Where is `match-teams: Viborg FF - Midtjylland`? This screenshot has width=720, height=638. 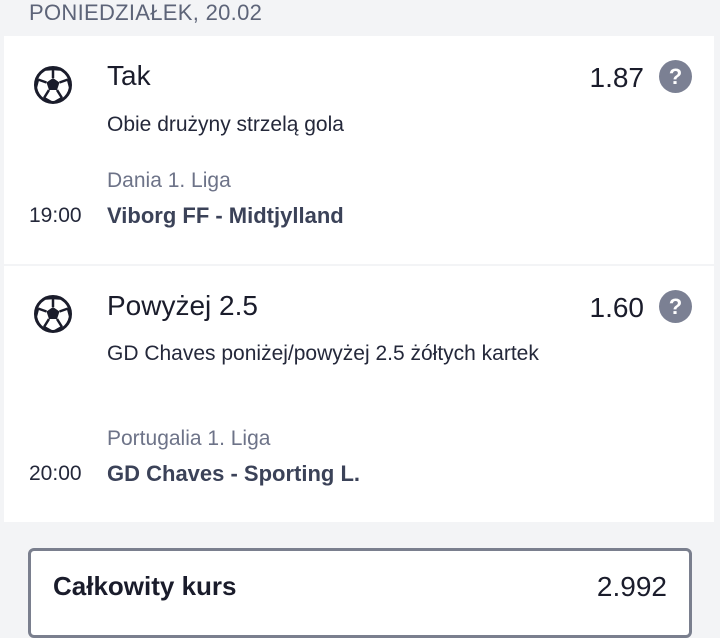
match-teams: Viborg FF - Midtjylland is located at coordinates (225, 216).